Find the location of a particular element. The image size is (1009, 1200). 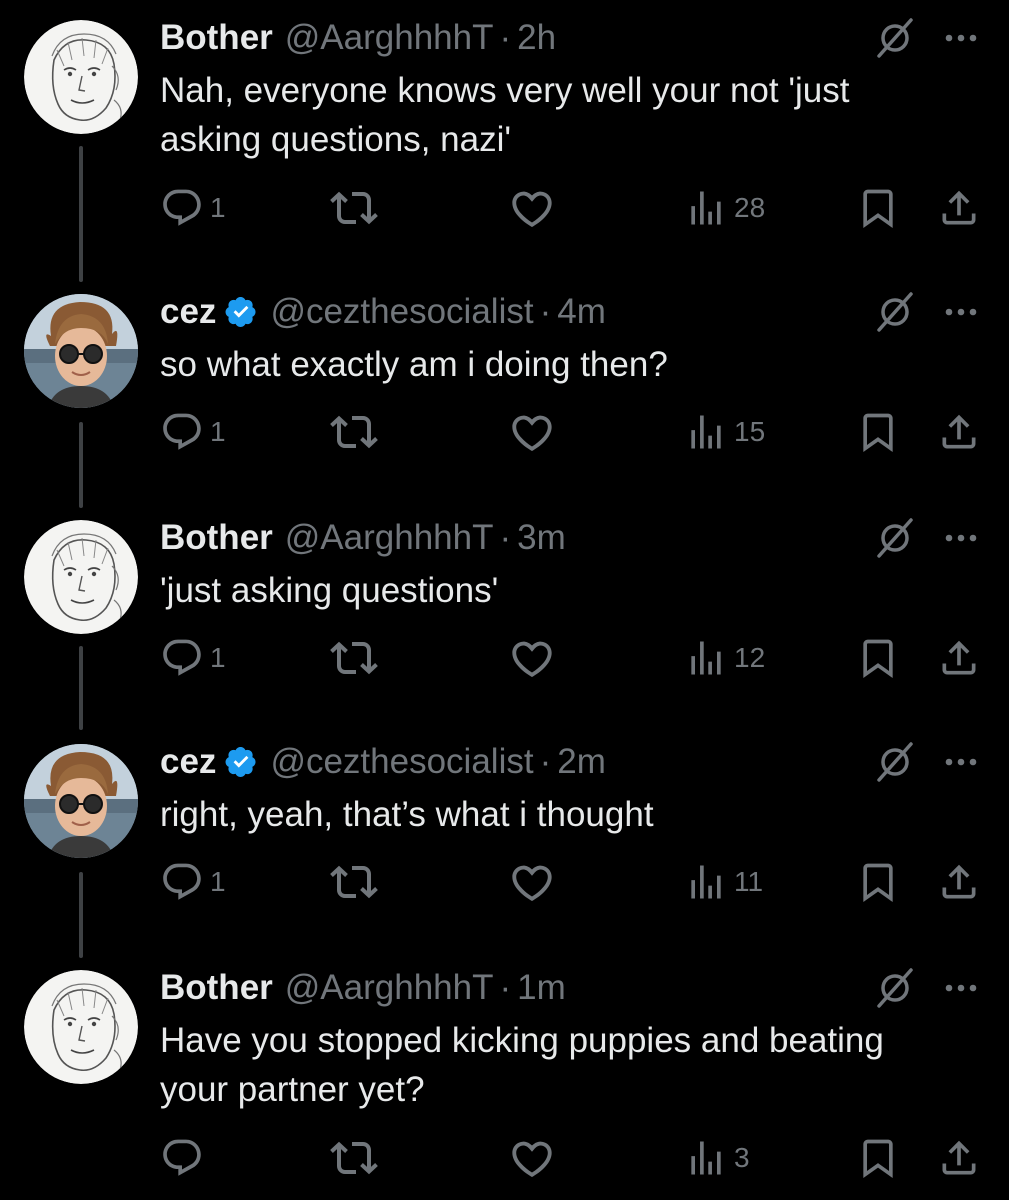

photo-avatar is located at coordinates (81, 801).